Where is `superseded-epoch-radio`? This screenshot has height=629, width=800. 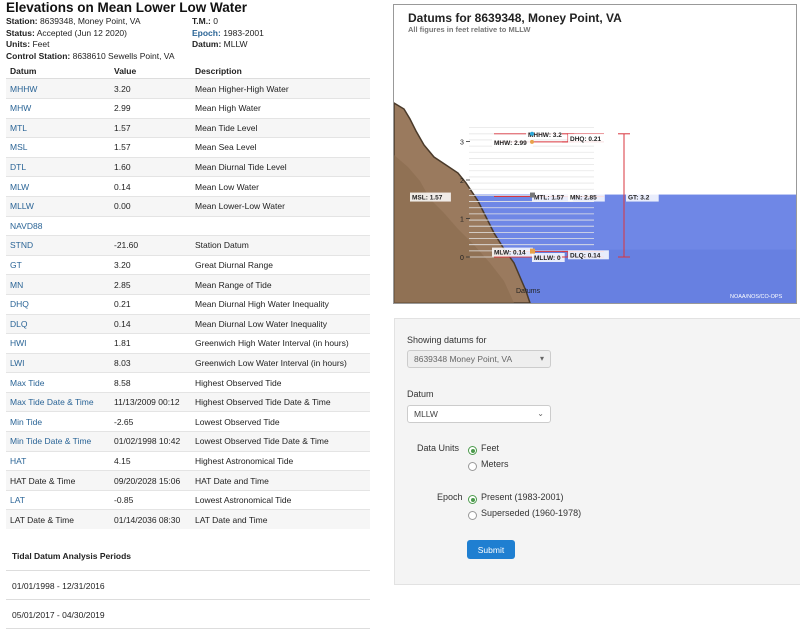
superseded-epoch-radio is located at coordinates (472, 515).